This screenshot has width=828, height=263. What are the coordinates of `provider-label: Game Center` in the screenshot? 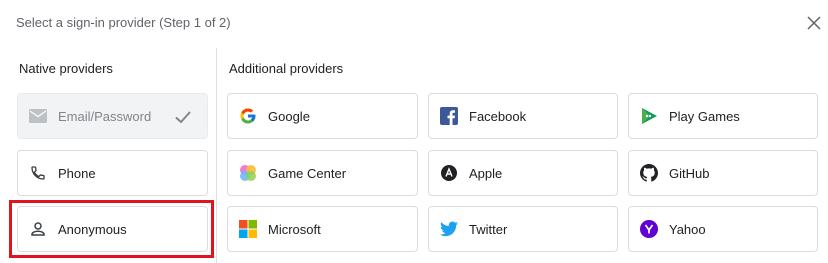 It's located at (307, 173).